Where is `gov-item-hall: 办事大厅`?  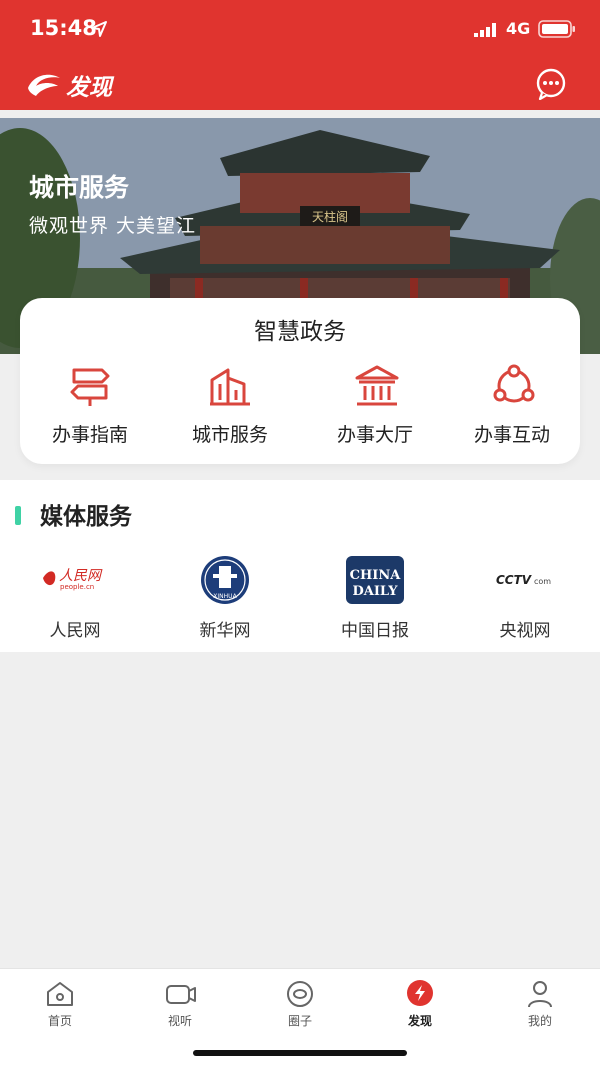
gov-item-hall: 办事大厅 is located at coordinates (375, 409).